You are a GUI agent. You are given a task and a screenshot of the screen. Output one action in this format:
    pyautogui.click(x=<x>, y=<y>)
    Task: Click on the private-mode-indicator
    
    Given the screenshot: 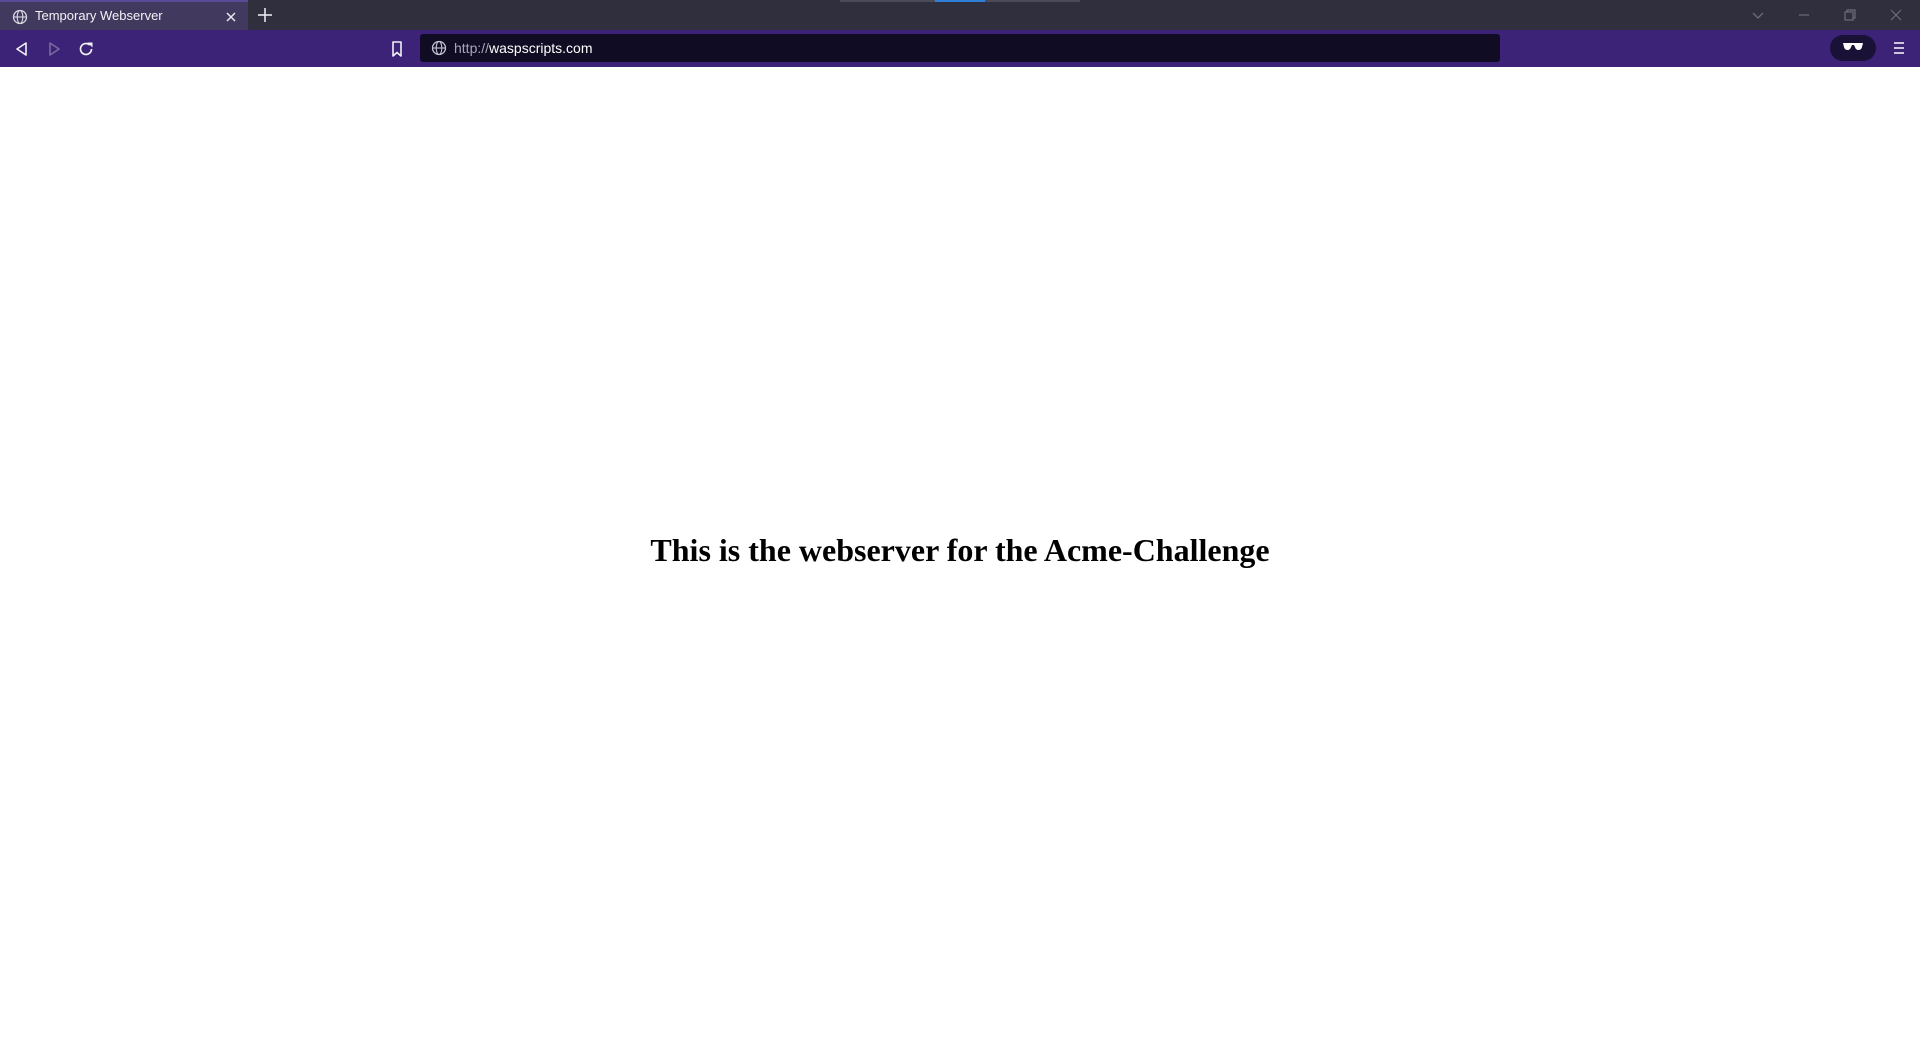 What is the action you would take?
    pyautogui.click(x=1853, y=48)
    